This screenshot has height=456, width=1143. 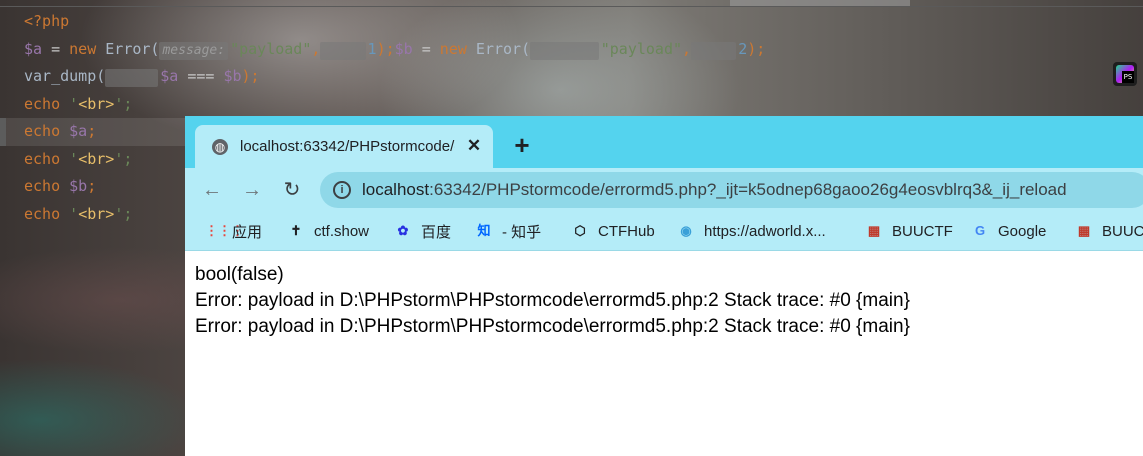 I want to click on google-icon: G, so click(x=980, y=230).